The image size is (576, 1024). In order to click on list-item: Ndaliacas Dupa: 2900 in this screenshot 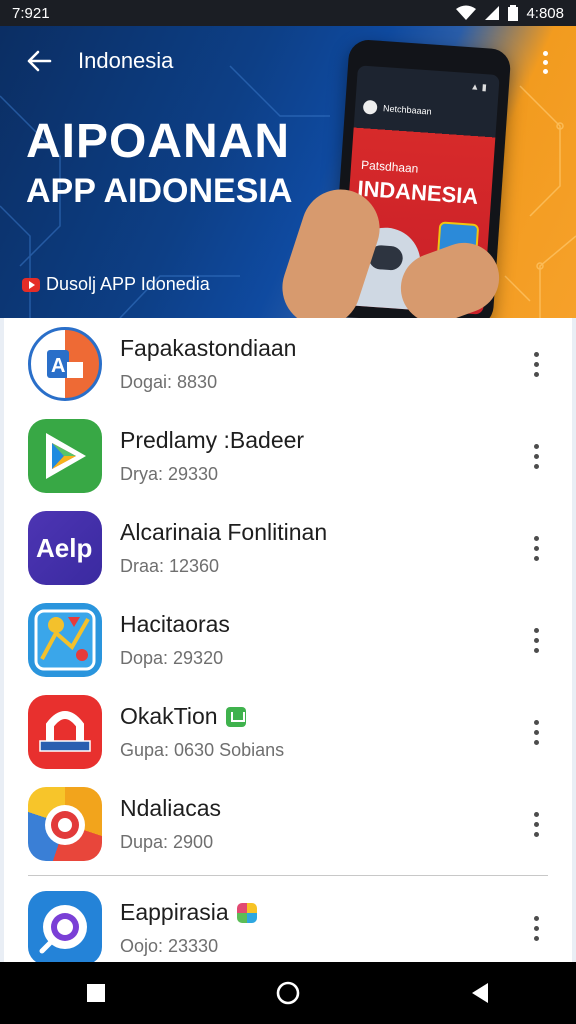, I will do `click(288, 824)`.